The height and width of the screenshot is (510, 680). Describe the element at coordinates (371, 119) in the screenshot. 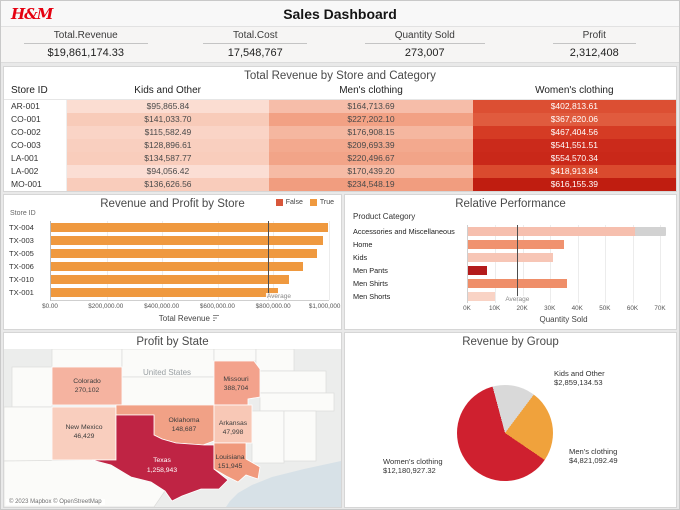

I see `heatmap-cell: $227,202.10` at that location.